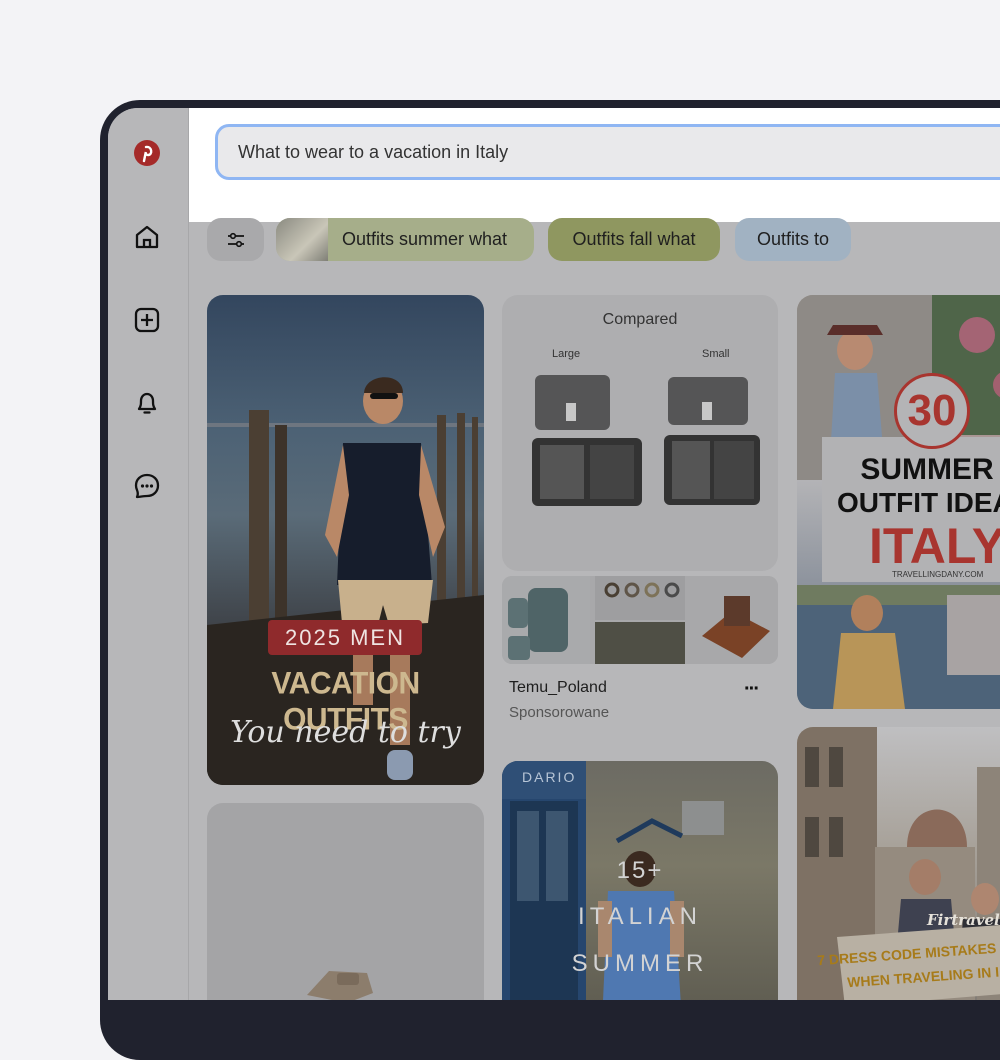 This screenshot has height=1060, width=1000. I want to click on overlay-line1: ITALIAN, so click(640, 916).